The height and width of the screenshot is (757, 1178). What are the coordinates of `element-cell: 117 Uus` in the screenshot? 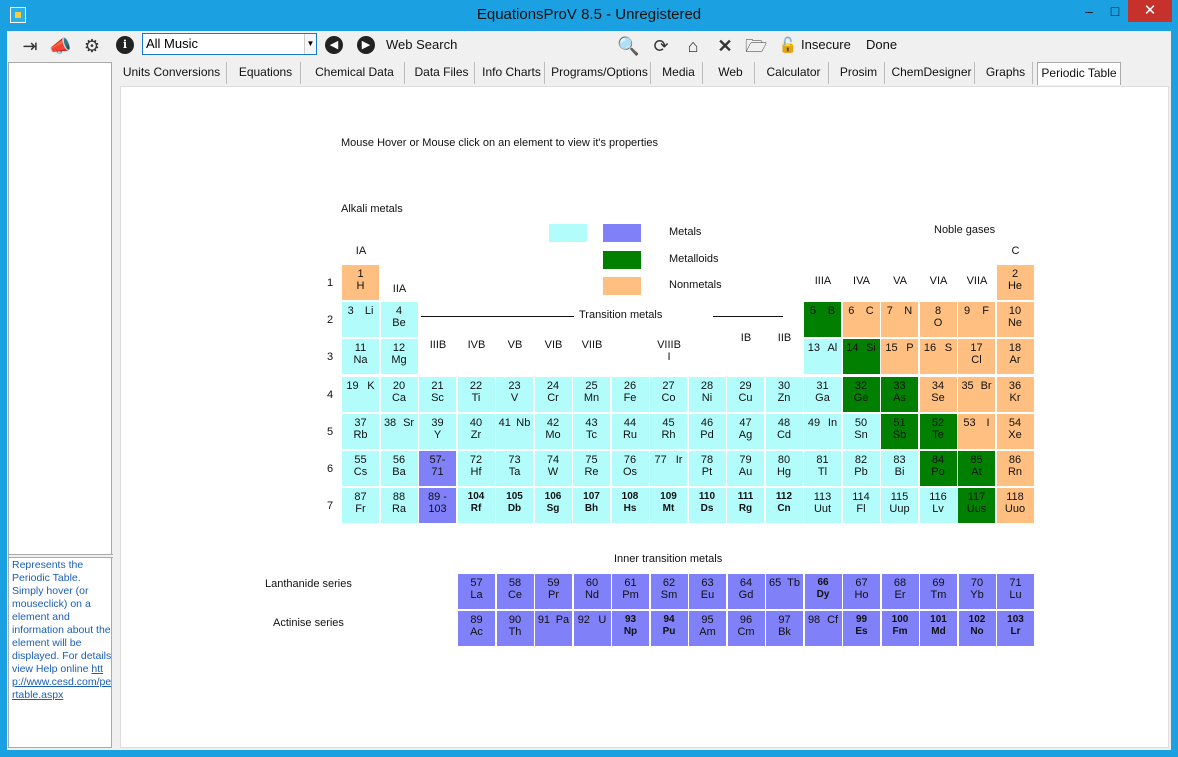 It's located at (977, 506).